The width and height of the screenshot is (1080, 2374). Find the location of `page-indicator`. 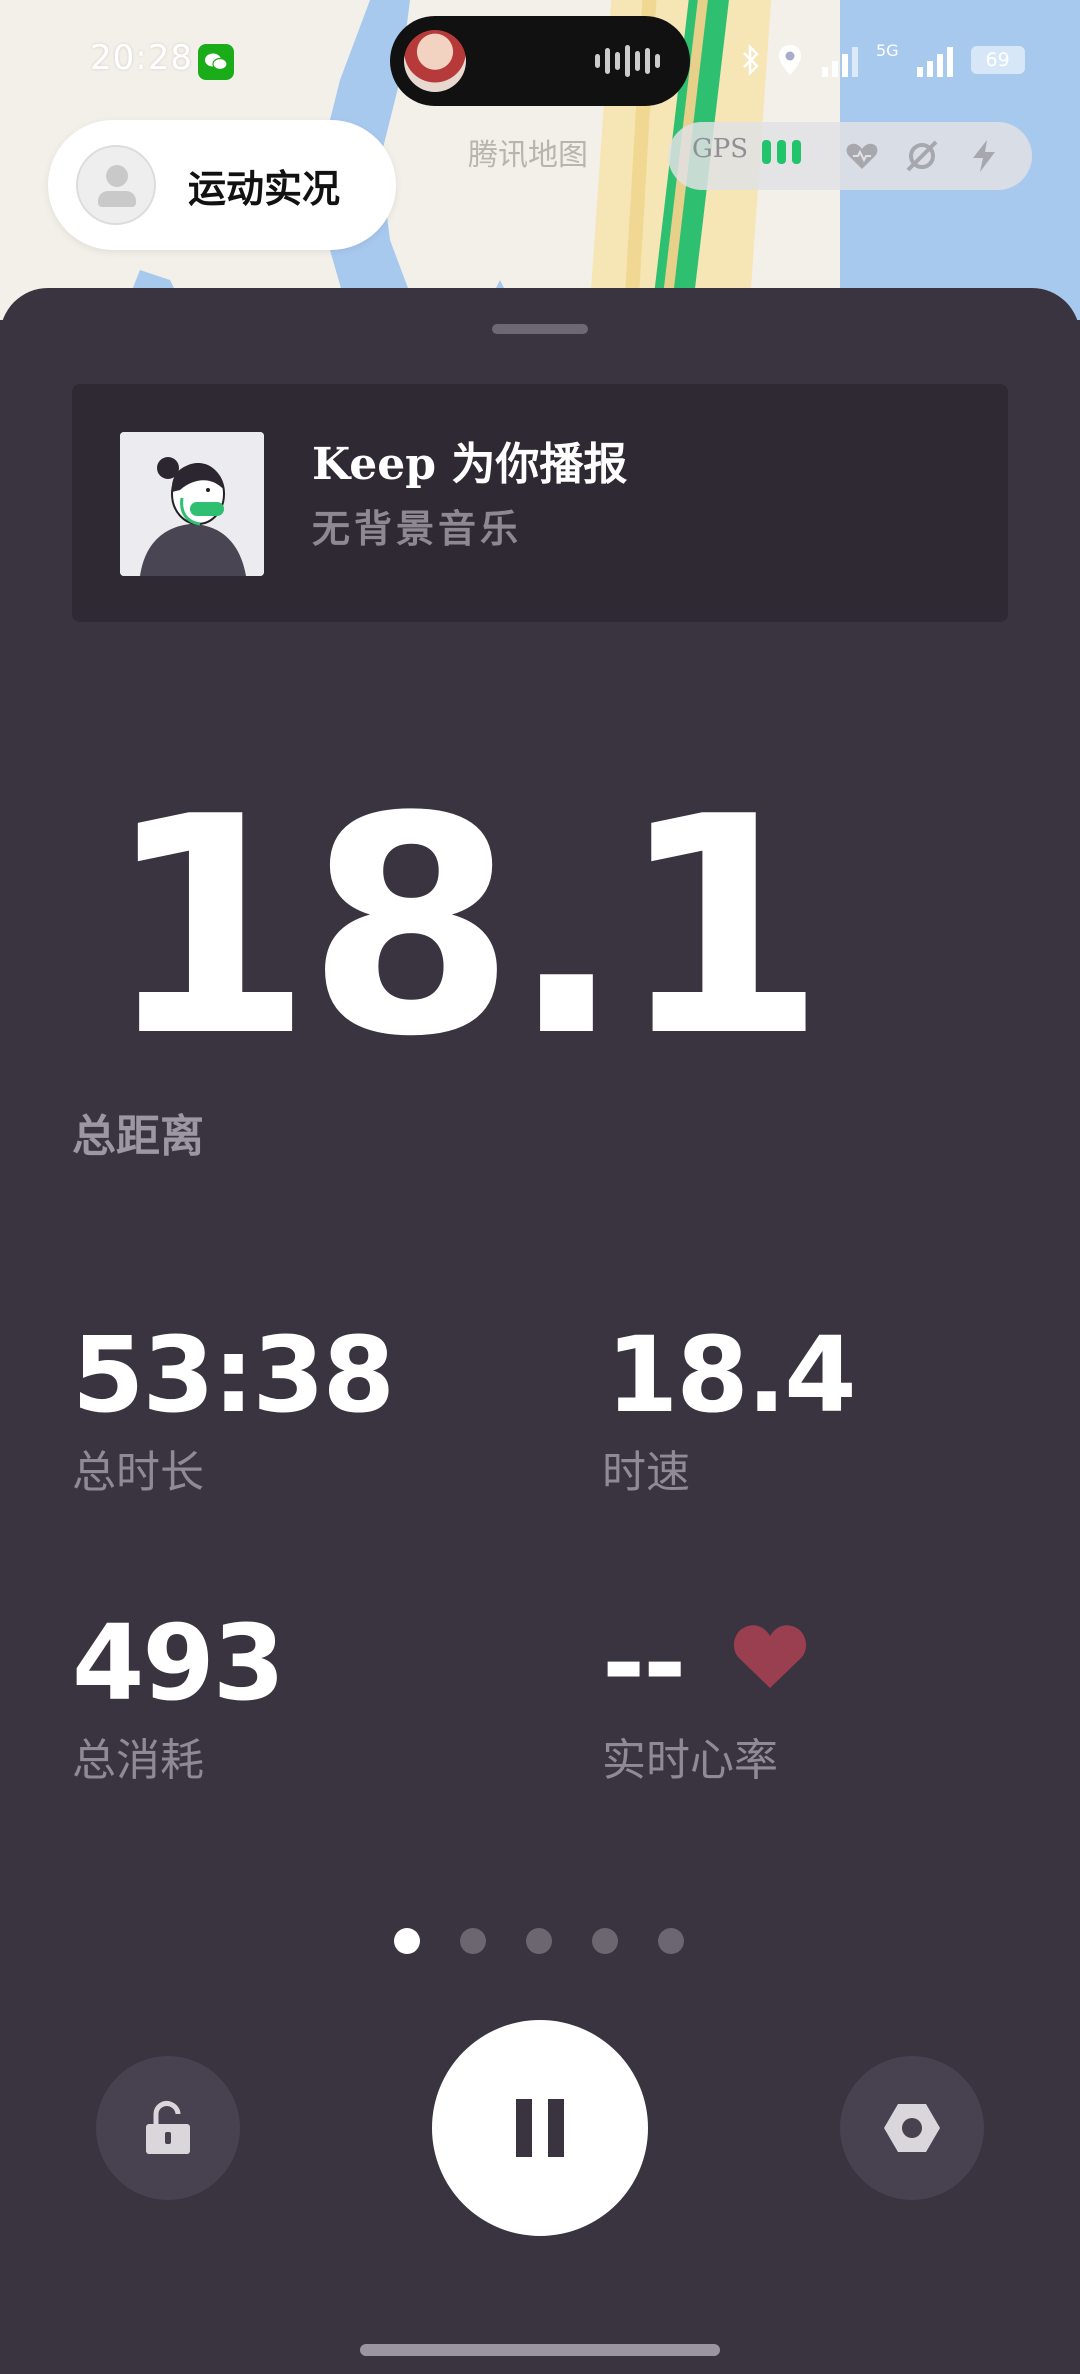

page-indicator is located at coordinates (539, 1941).